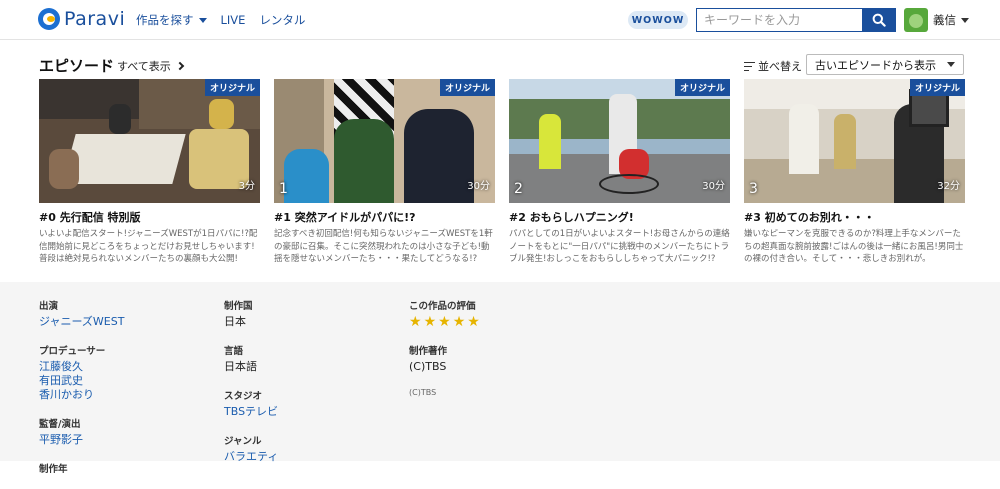 The height and width of the screenshot is (489, 1000). What do you see at coordinates (81, 440) in the screenshot?
I see `director-link: 平野影子` at bounding box center [81, 440].